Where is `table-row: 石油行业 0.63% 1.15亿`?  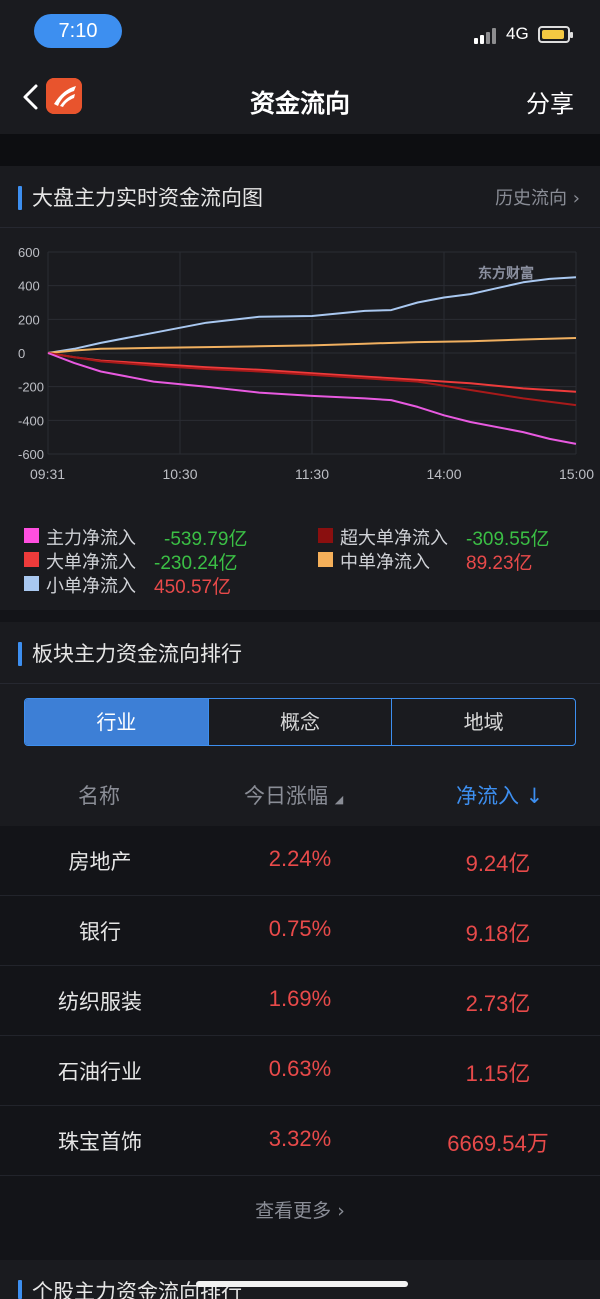 table-row: 石油行业 0.63% 1.15亿 is located at coordinates (300, 1071).